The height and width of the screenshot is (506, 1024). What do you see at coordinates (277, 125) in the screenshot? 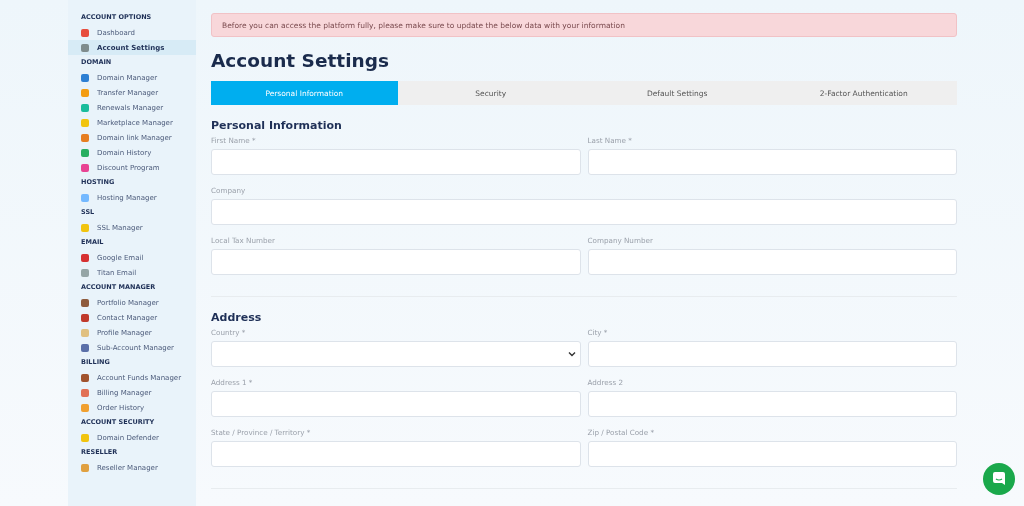
I see `section-heading: Personal Information` at bounding box center [277, 125].